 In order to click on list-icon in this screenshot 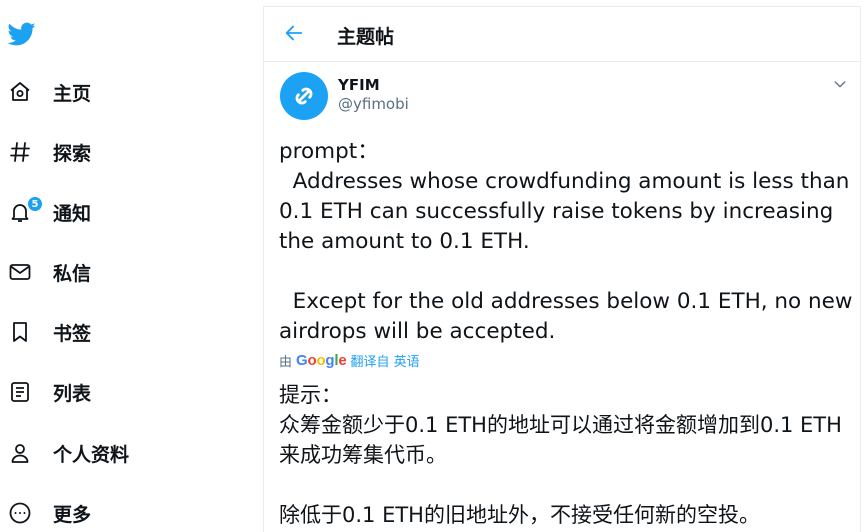, I will do `click(20, 392)`.